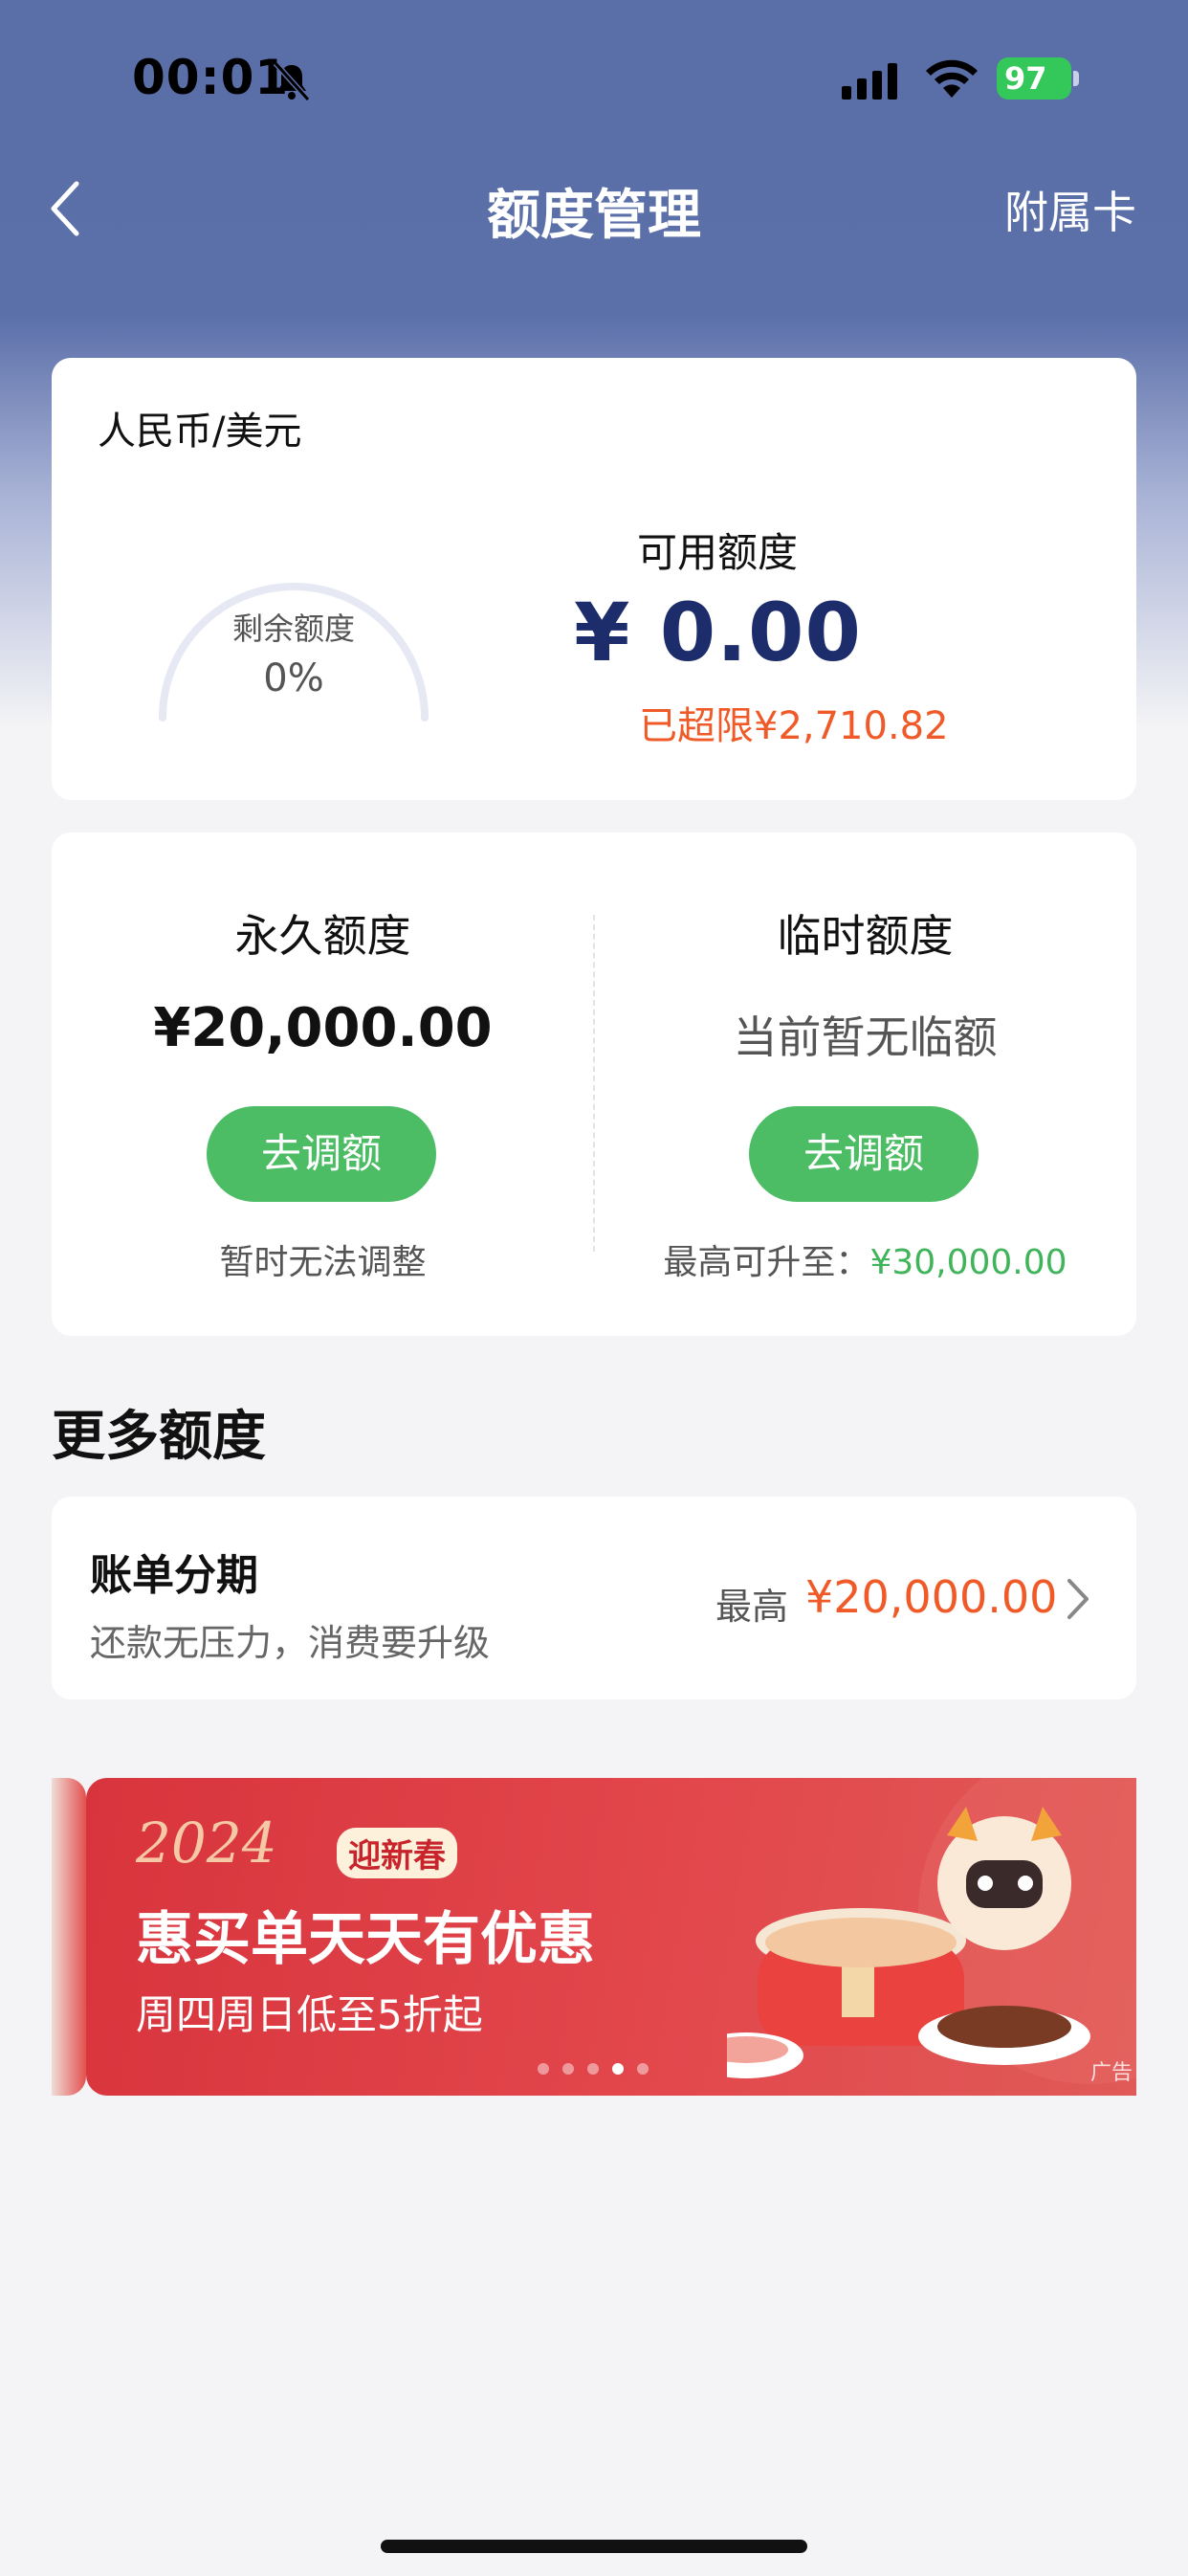 The height and width of the screenshot is (2576, 1188). Describe the element at coordinates (931, 1597) in the screenshot. I see `installment-max-value: ¥20,000.00` at that location.